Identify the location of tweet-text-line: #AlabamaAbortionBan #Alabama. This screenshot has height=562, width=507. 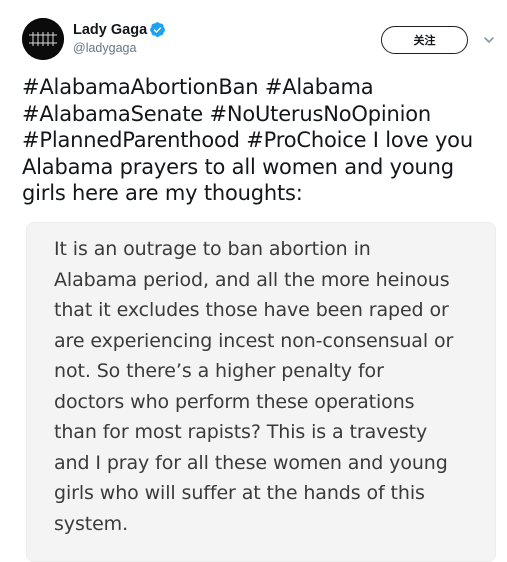
(198, 87).